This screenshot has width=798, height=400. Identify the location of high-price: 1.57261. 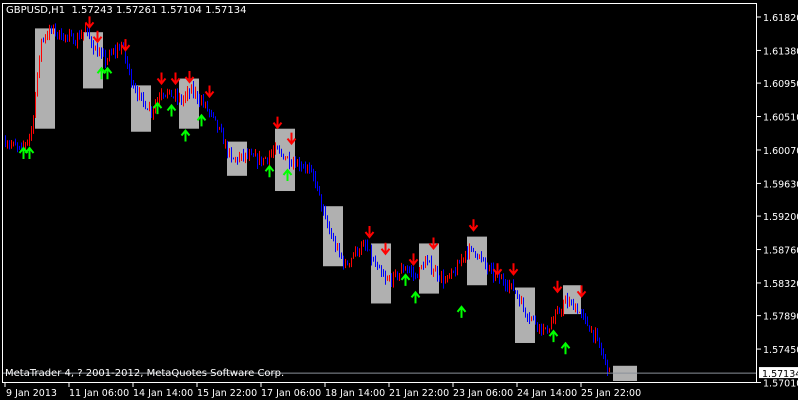
(136, 10).